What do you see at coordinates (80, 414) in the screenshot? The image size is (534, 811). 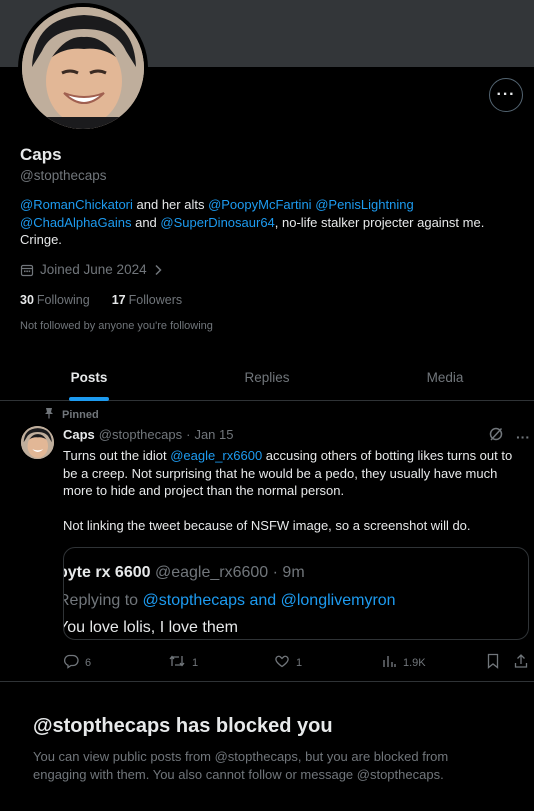 I see `pinned-label: Pinned` at bounding box center [80, 414].